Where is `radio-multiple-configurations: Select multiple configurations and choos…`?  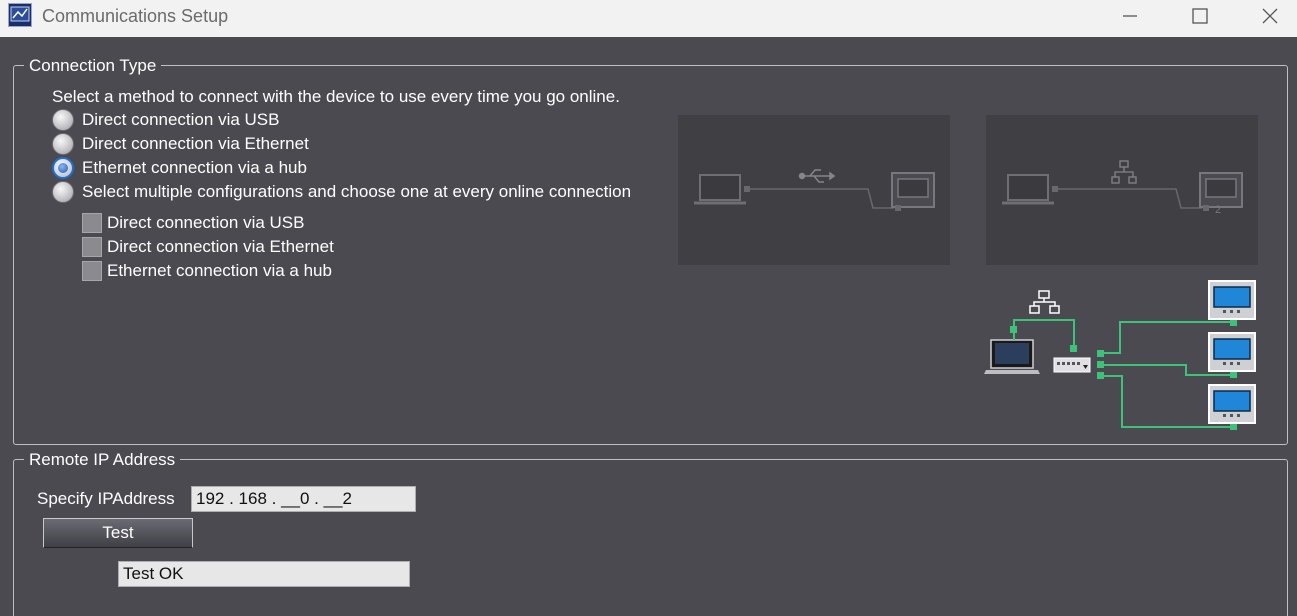
radio-multiple-configurations: Select multiple configurations and choos… is located at coordinates (341, 192).